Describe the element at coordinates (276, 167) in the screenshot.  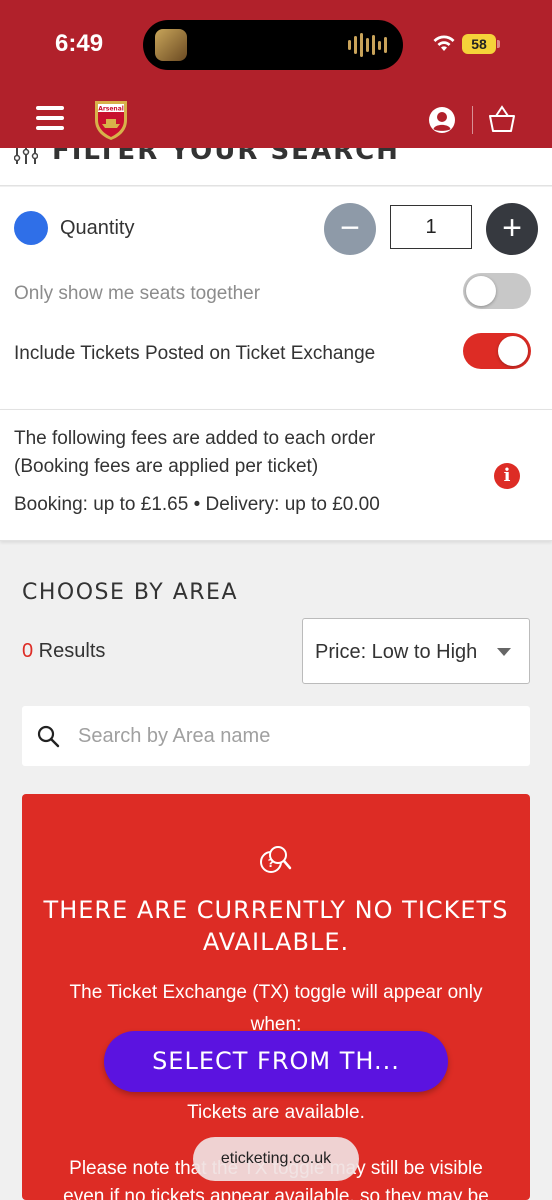
I see `filter-title-row: FILTER YOUR SEARCH` at that location.